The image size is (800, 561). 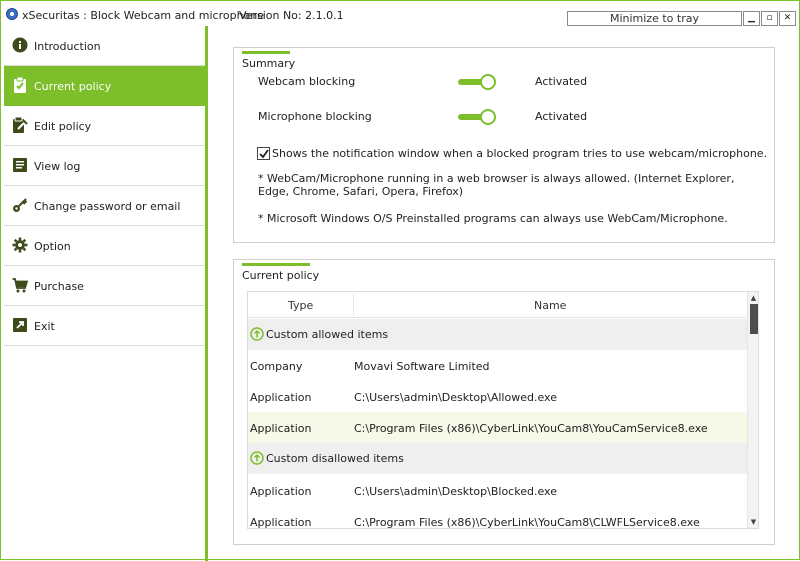 What do you see at coordinates (104, 286) in the screenshot?
I see `sidebar-item-purchase: Purchase` at bounding box center [104, 286].